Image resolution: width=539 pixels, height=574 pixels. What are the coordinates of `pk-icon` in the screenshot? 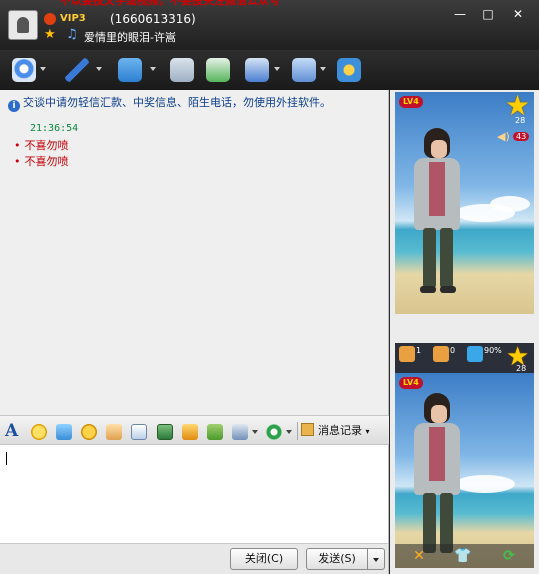 It's located at (475, 354).